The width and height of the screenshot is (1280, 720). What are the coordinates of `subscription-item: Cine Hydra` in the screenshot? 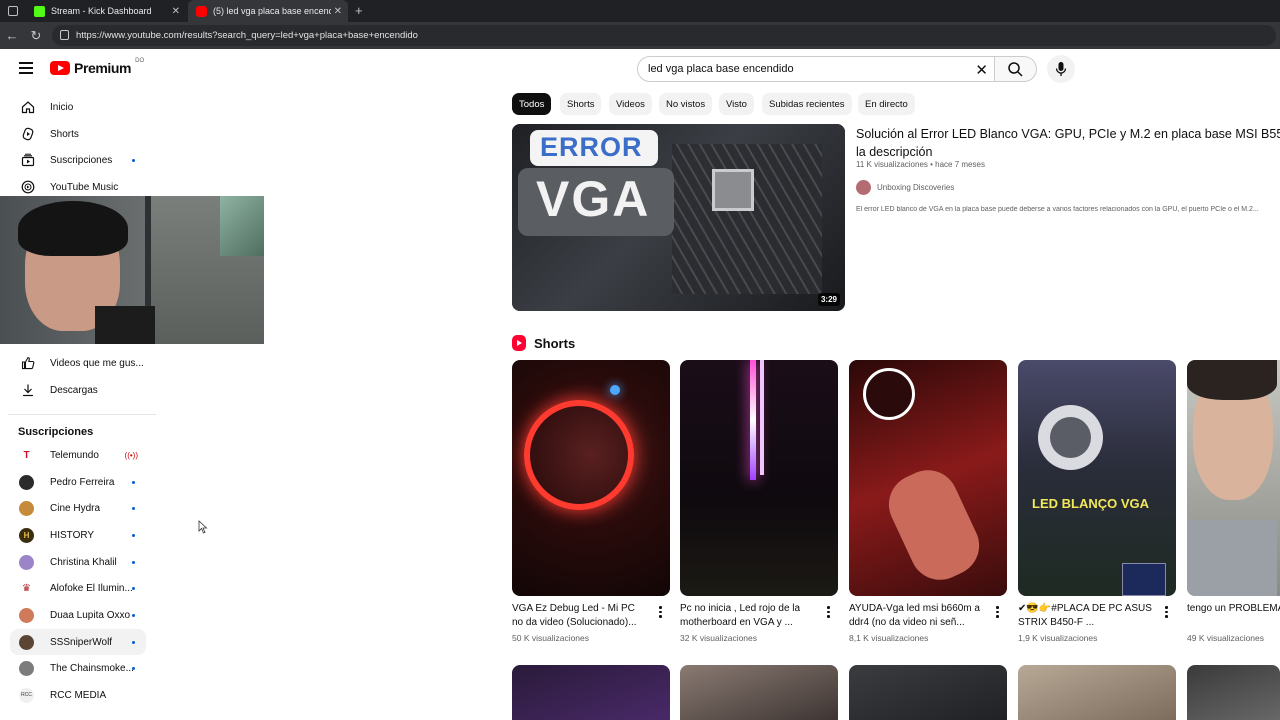 It's located at (78, 508).